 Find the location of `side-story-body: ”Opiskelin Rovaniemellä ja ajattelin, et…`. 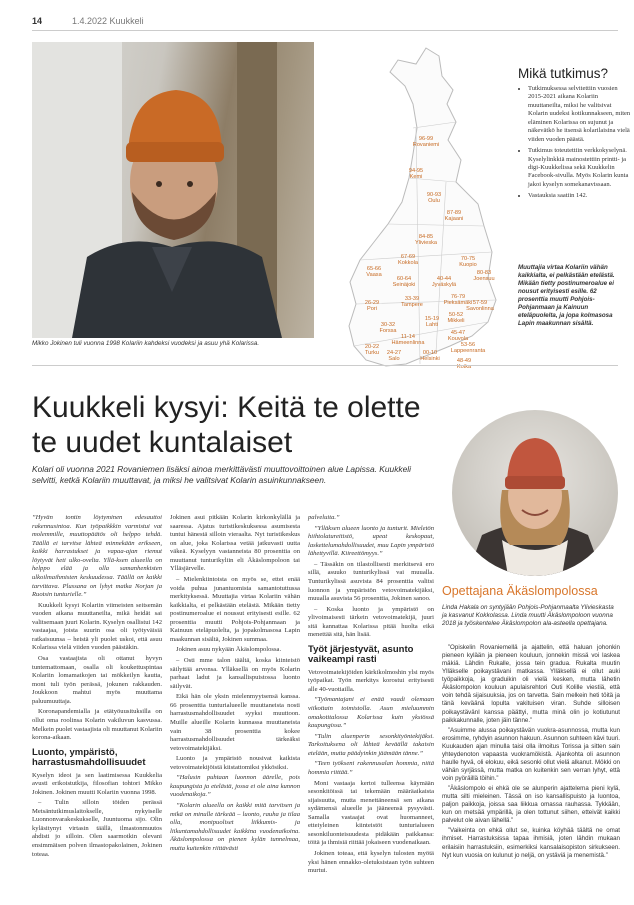

side-story-body: ”Opiskelin Rovaniemellä ja ajattelin, et… is located at coordinates (531, 753).